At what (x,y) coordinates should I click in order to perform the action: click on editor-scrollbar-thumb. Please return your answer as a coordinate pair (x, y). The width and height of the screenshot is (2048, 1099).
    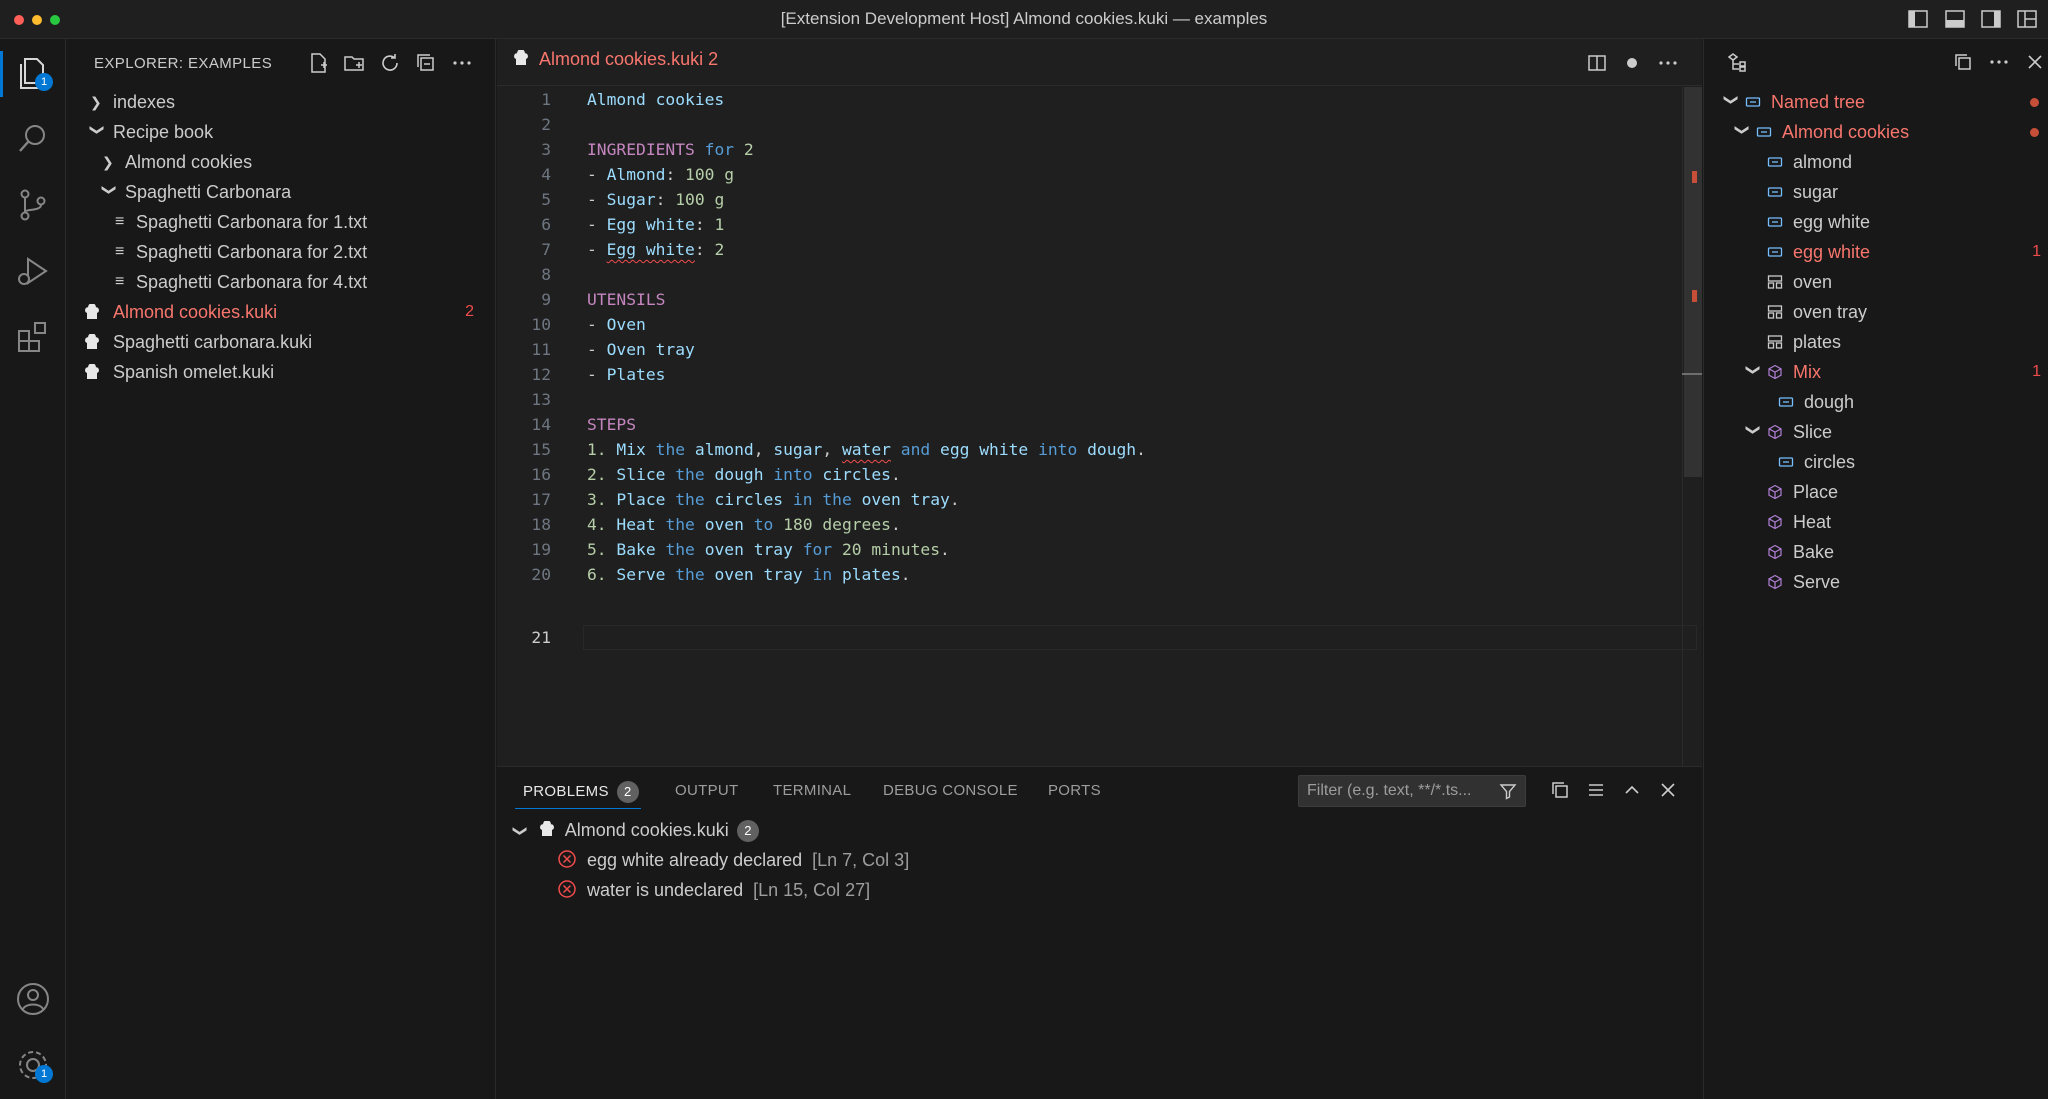
    Looking at the image, I should click on (1693, 282).